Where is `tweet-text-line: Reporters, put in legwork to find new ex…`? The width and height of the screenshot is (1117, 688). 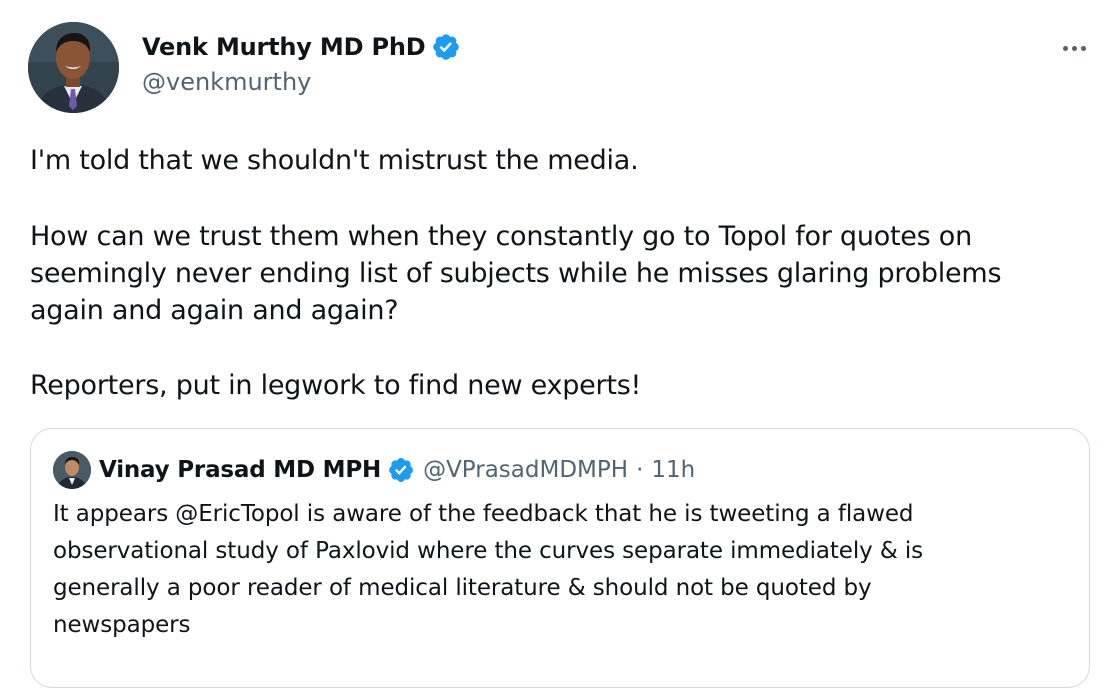
tweet-text-line: Reporters, put in legwork to find new ex… is located at coordinates (336, 385).